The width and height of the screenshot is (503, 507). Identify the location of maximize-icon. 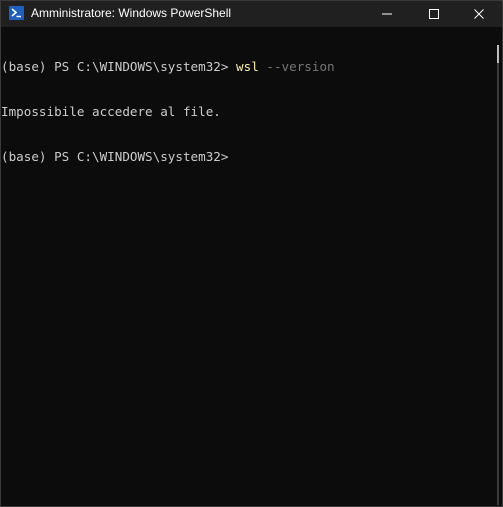
(434, 14).